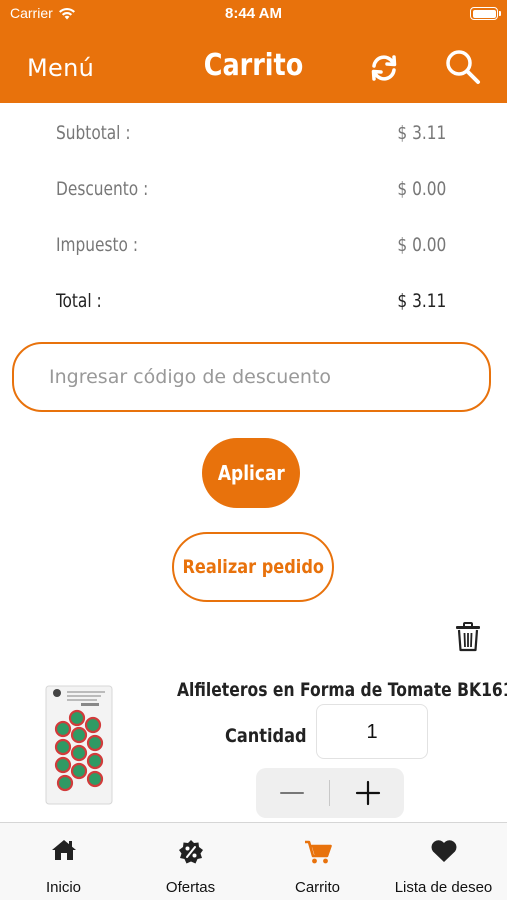 The image size is (507, 900). Describe the element at coordinates (443, 851) in the screenshot. I see `heart-icon` at that location.